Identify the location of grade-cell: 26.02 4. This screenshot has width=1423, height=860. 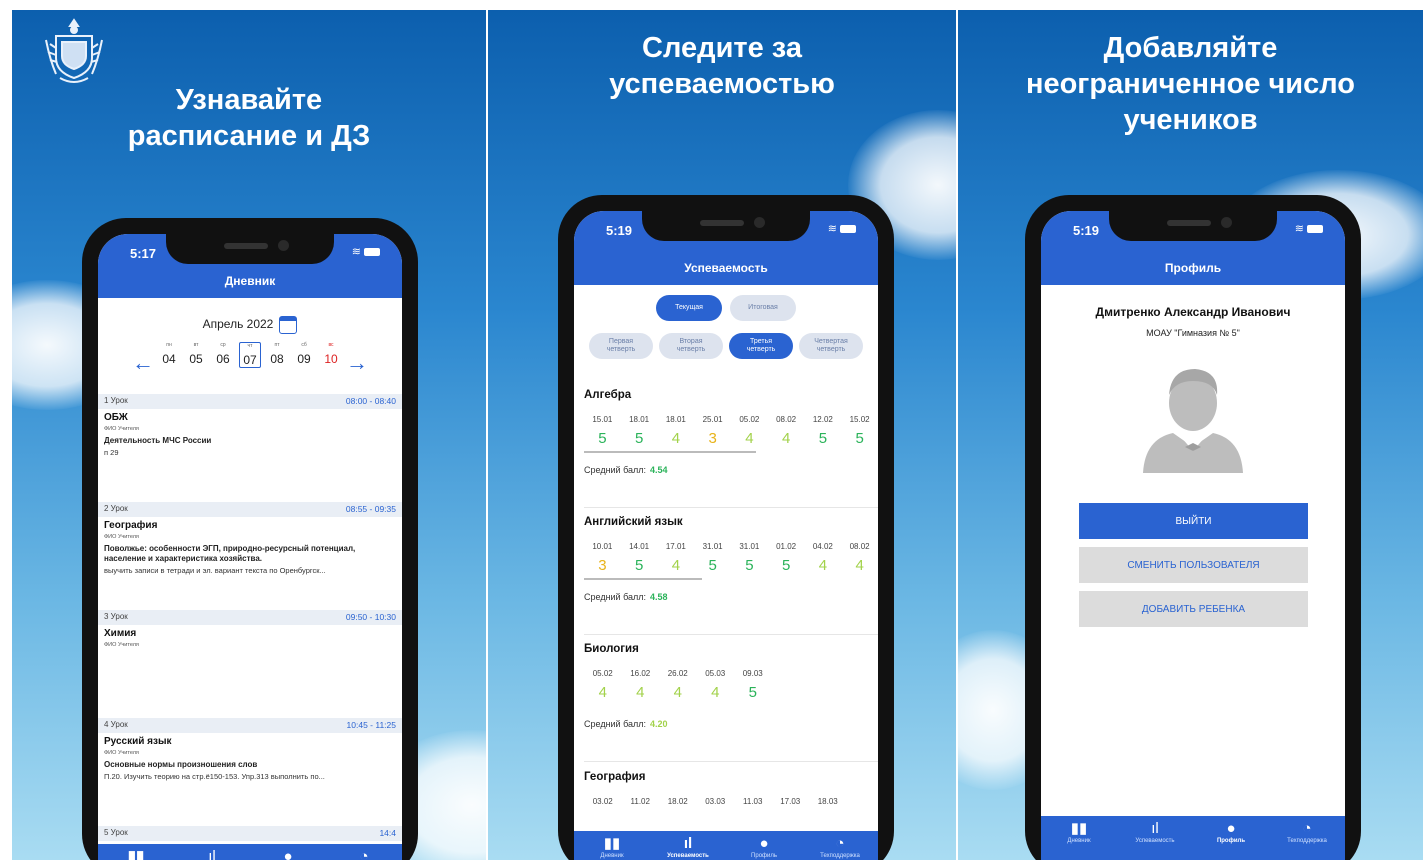
(678, 685).